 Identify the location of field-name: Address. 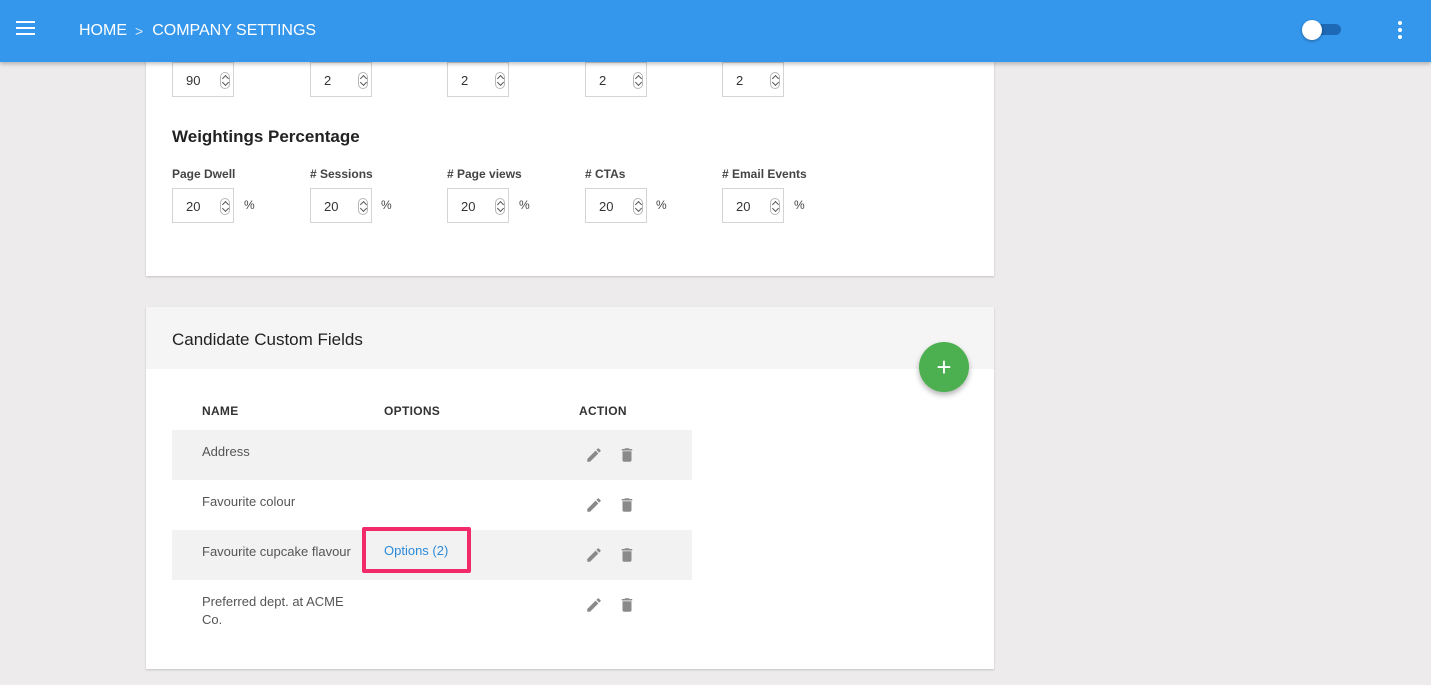
(226, 451).